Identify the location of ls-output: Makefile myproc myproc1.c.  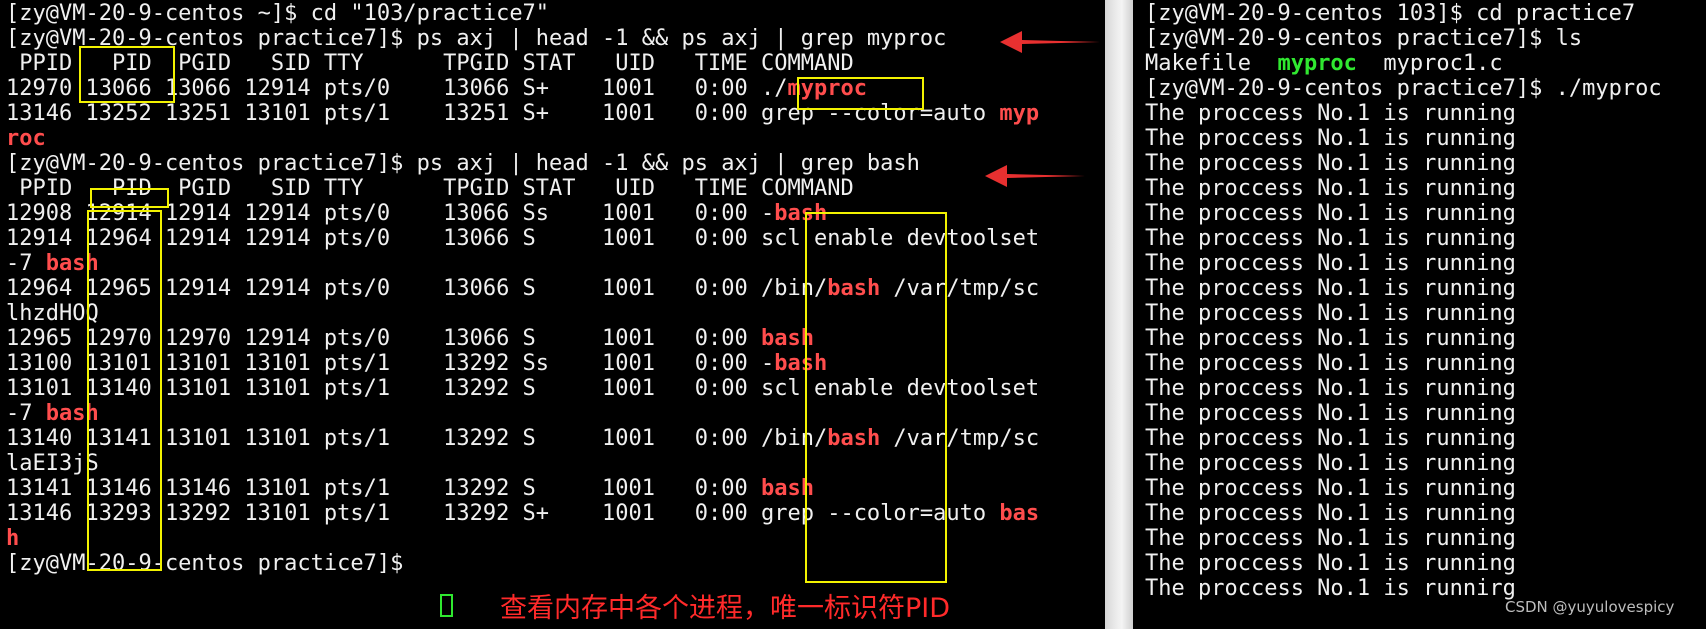
(1324, 63).